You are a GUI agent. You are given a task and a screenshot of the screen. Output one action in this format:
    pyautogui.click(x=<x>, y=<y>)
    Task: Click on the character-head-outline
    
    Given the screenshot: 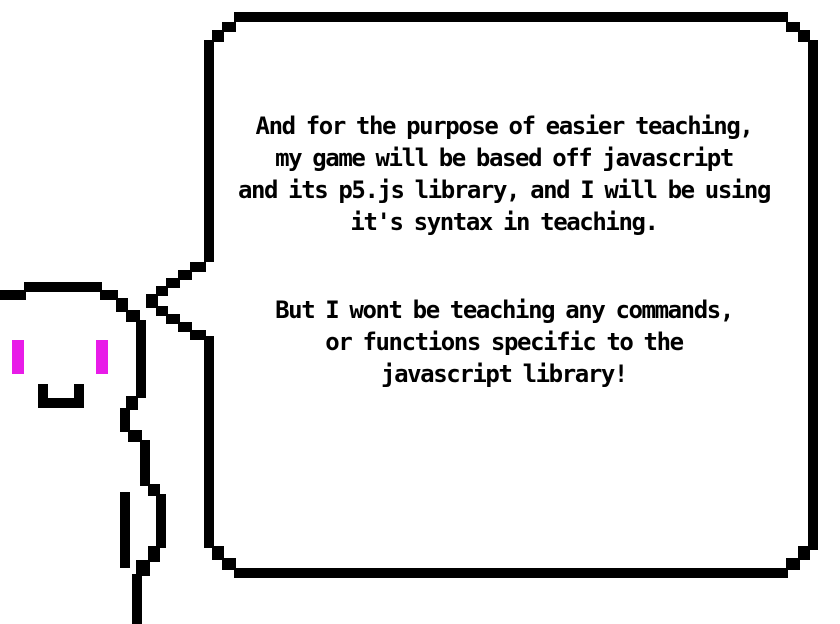 What is the action you would take?
    pyautogui.click(x=83, y=453)
    